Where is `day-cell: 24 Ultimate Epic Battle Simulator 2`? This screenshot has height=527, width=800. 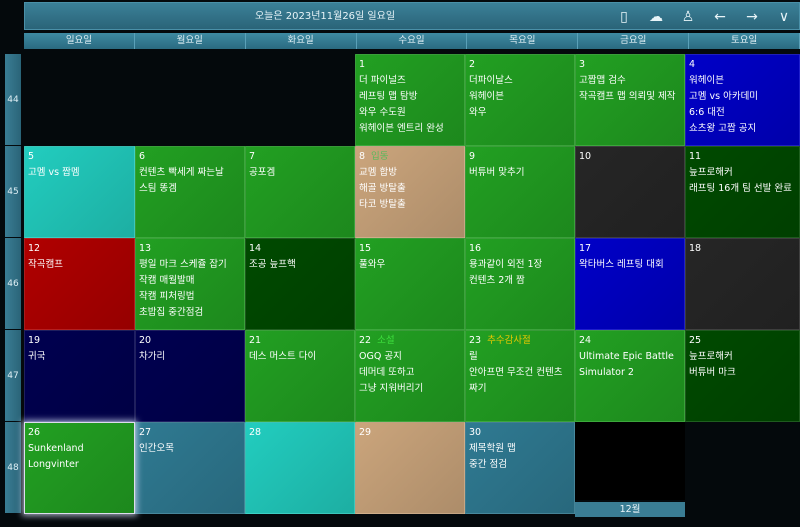
day-cell: 24 Ultimate Epic Battle Simulator 2 is located at coordinates (630, 376).